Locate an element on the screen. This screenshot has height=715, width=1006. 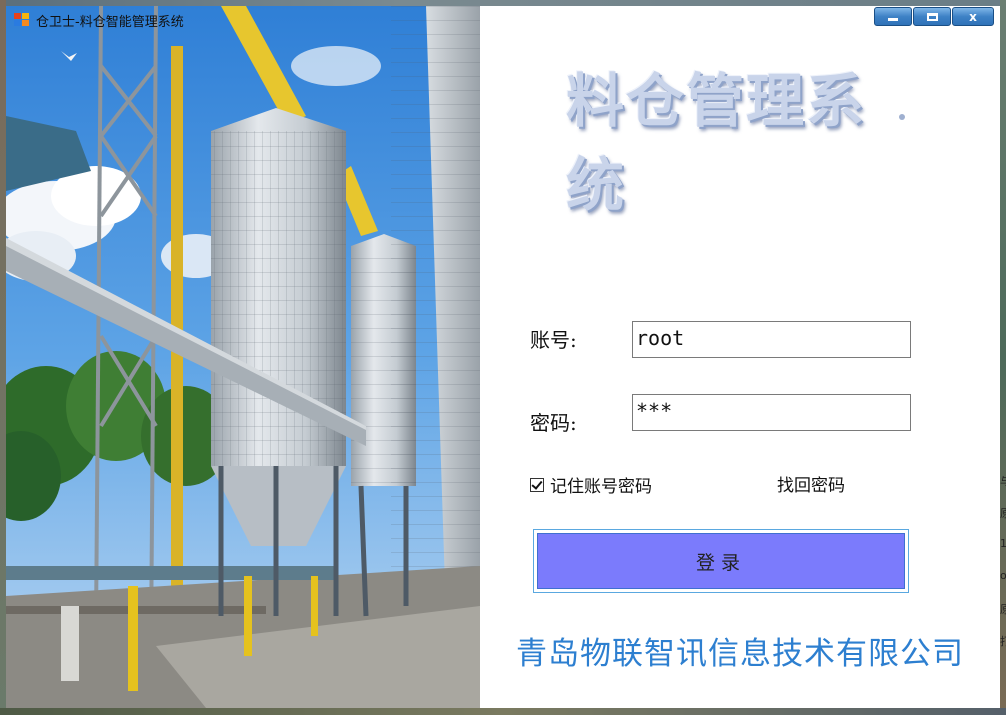
remember-checkbox-row: 记住账号密码 is located at coordinates (591, 484).